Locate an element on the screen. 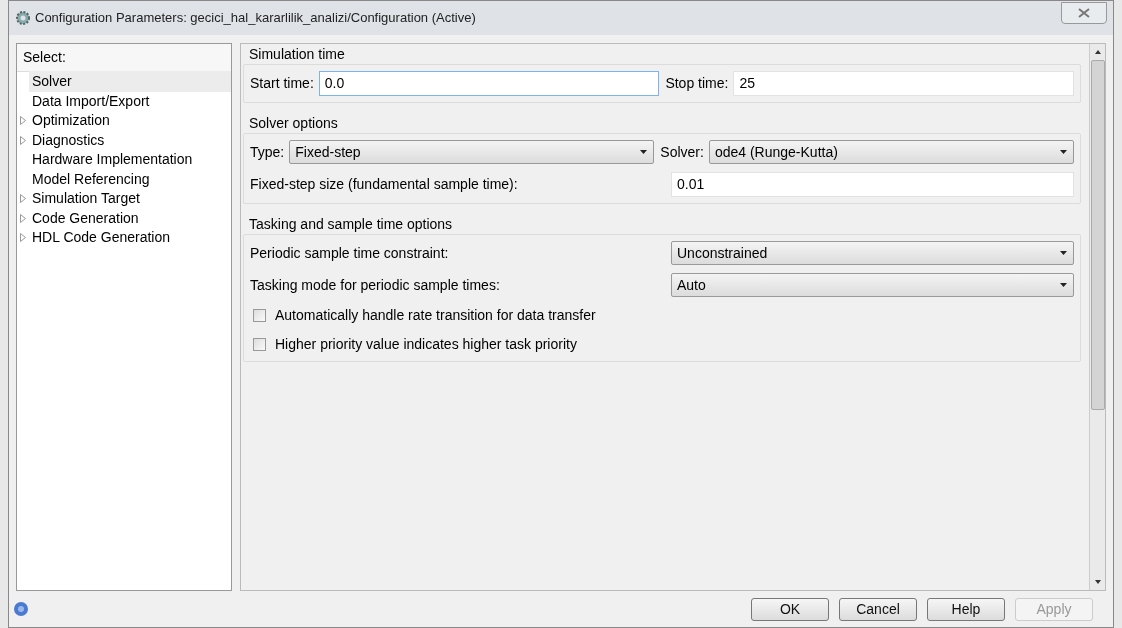  field-label: Type: is located at coordinates (267, 152).